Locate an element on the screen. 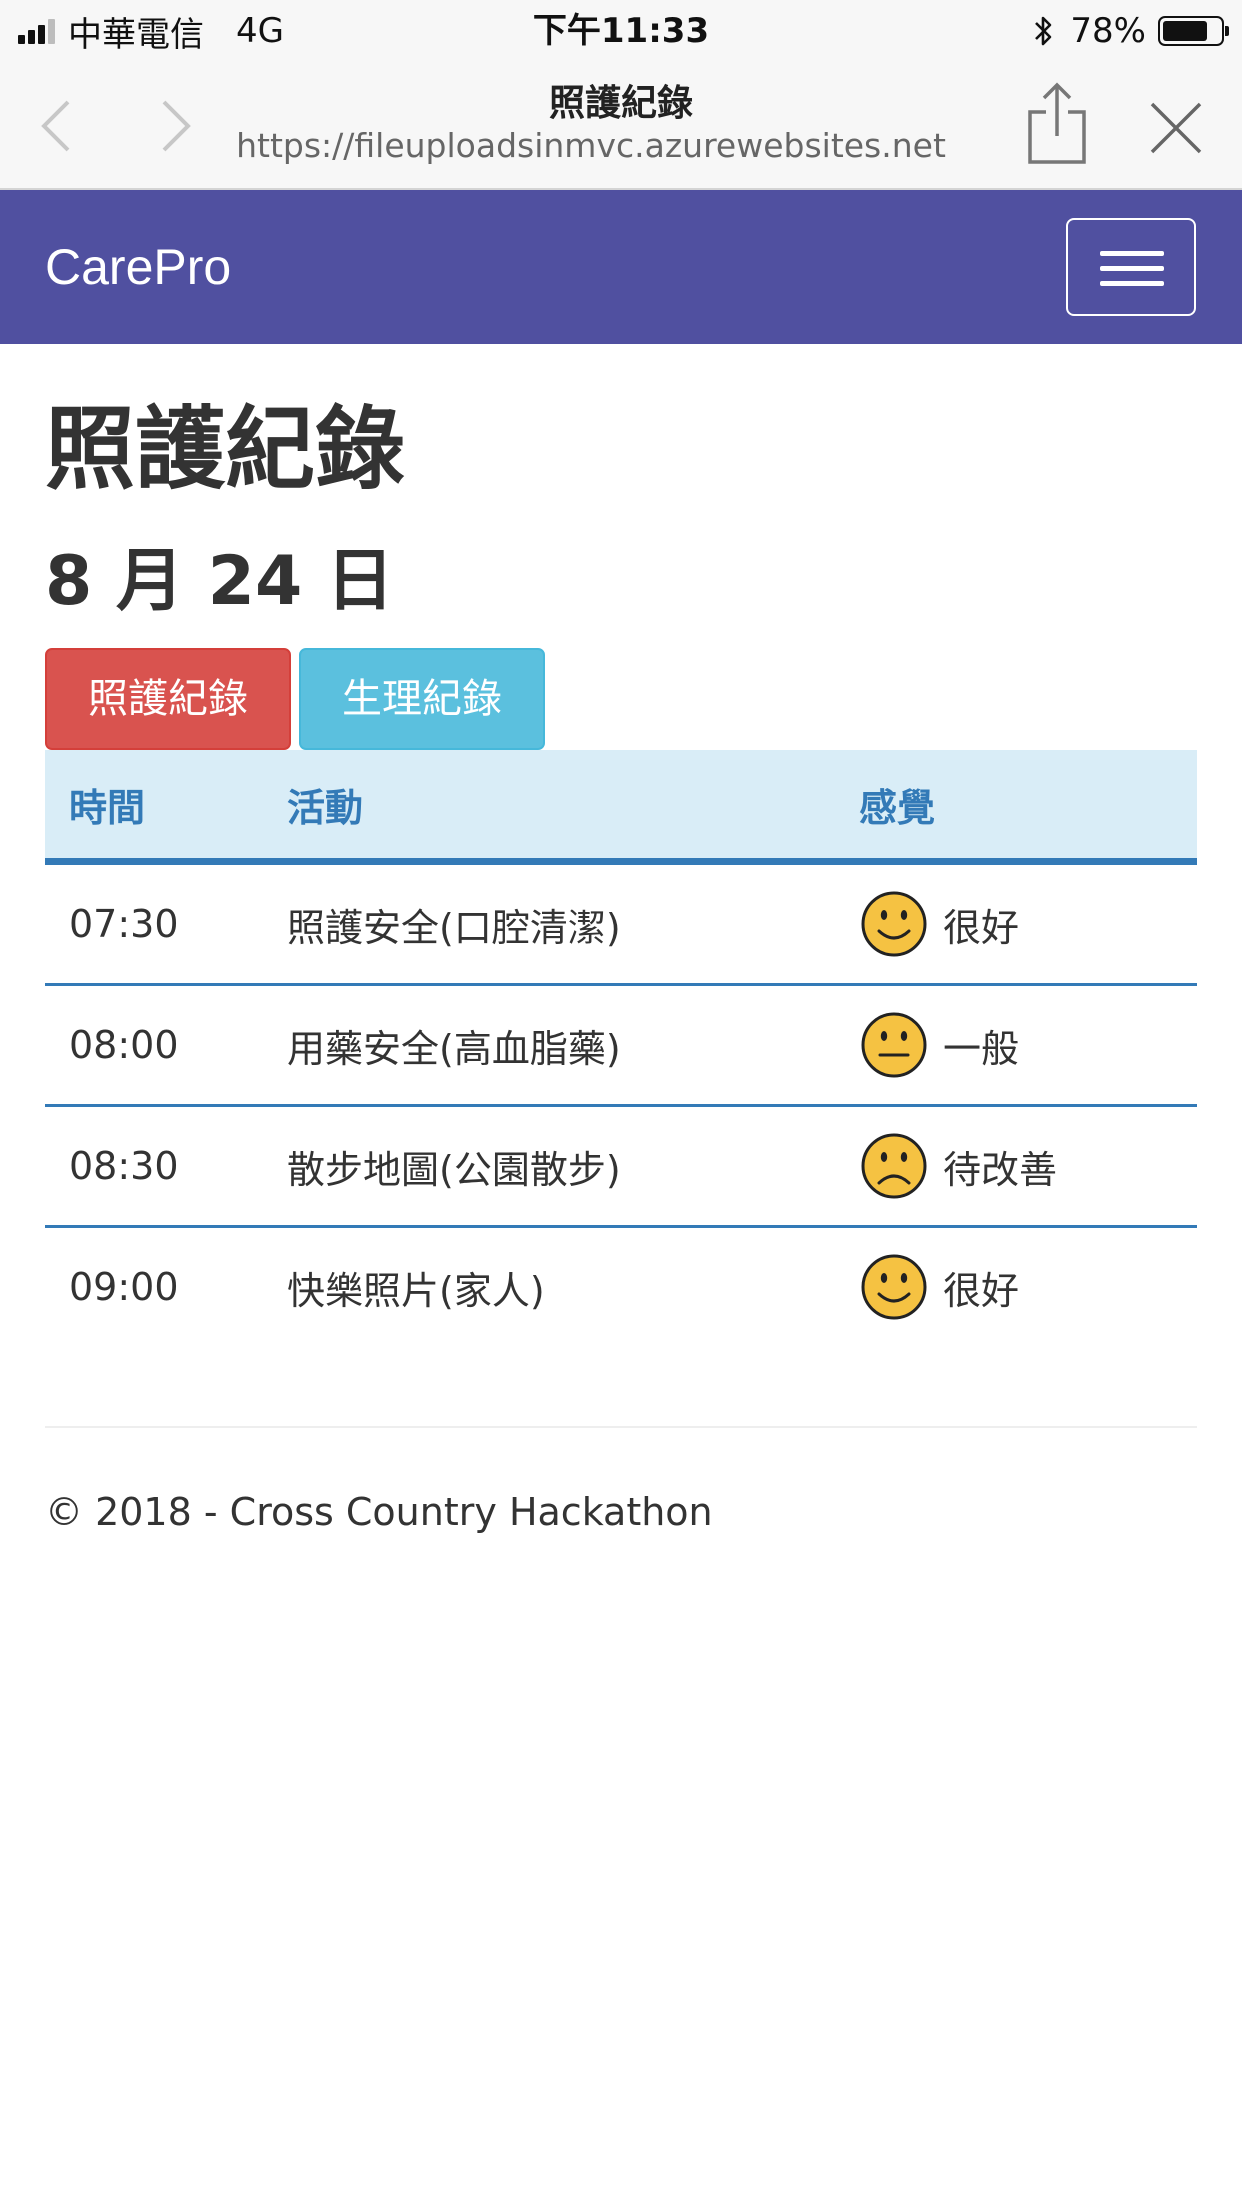 This screenshot has width=1242, height=2208. table-row: 08:00 用藥安全(高血脂藥) 一般 is located at coordinates (621, 1045).